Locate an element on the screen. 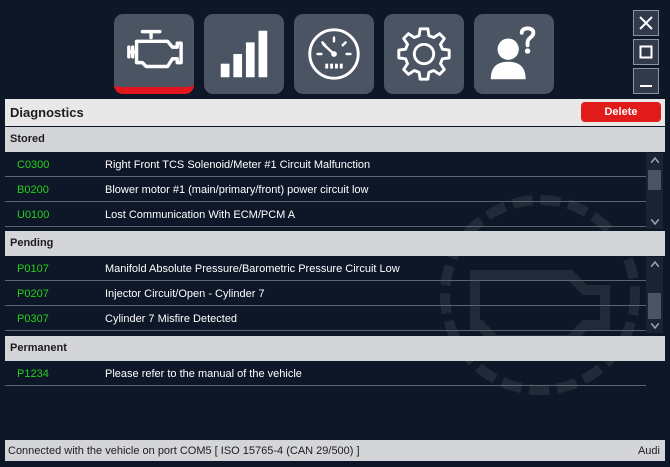 The width and height of the screenshot is (670, 467). gear-icon is located at coordinates (424, 54).